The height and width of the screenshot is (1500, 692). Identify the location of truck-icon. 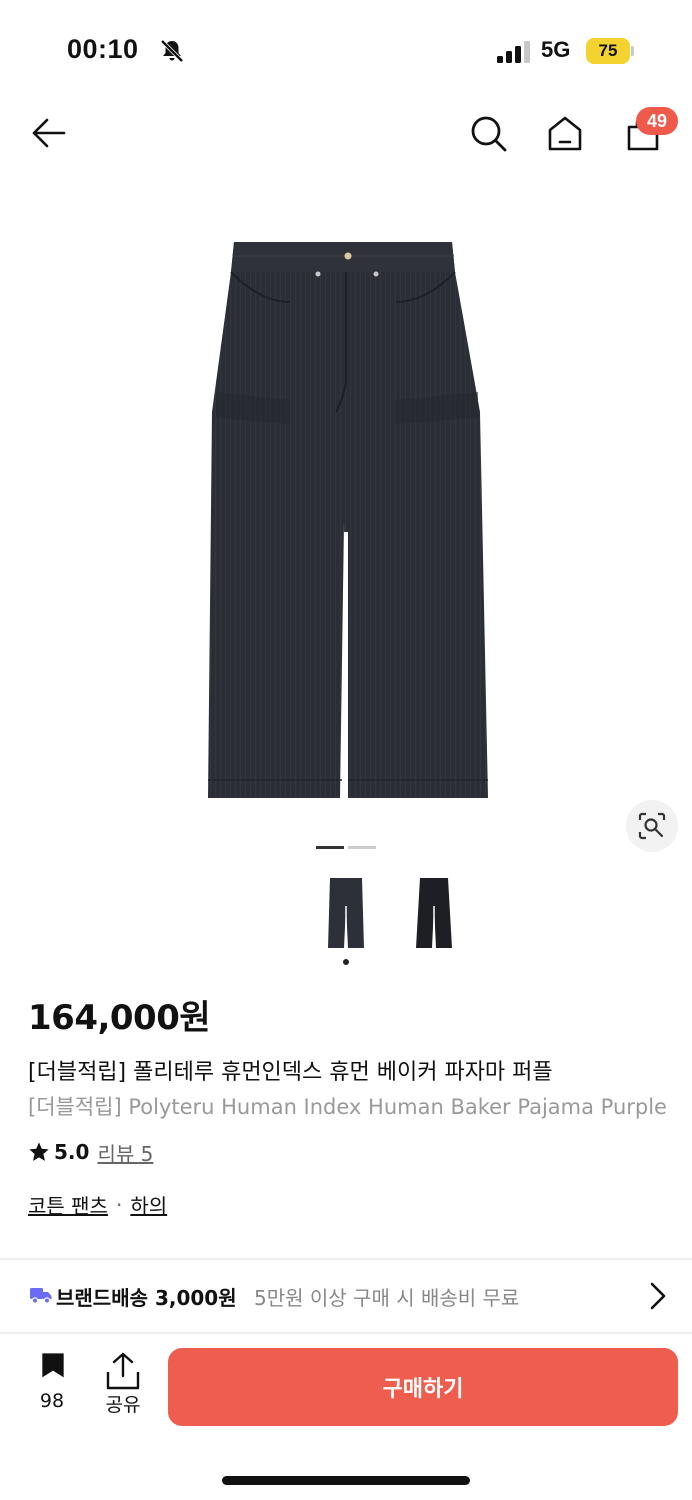
(41, 1296).